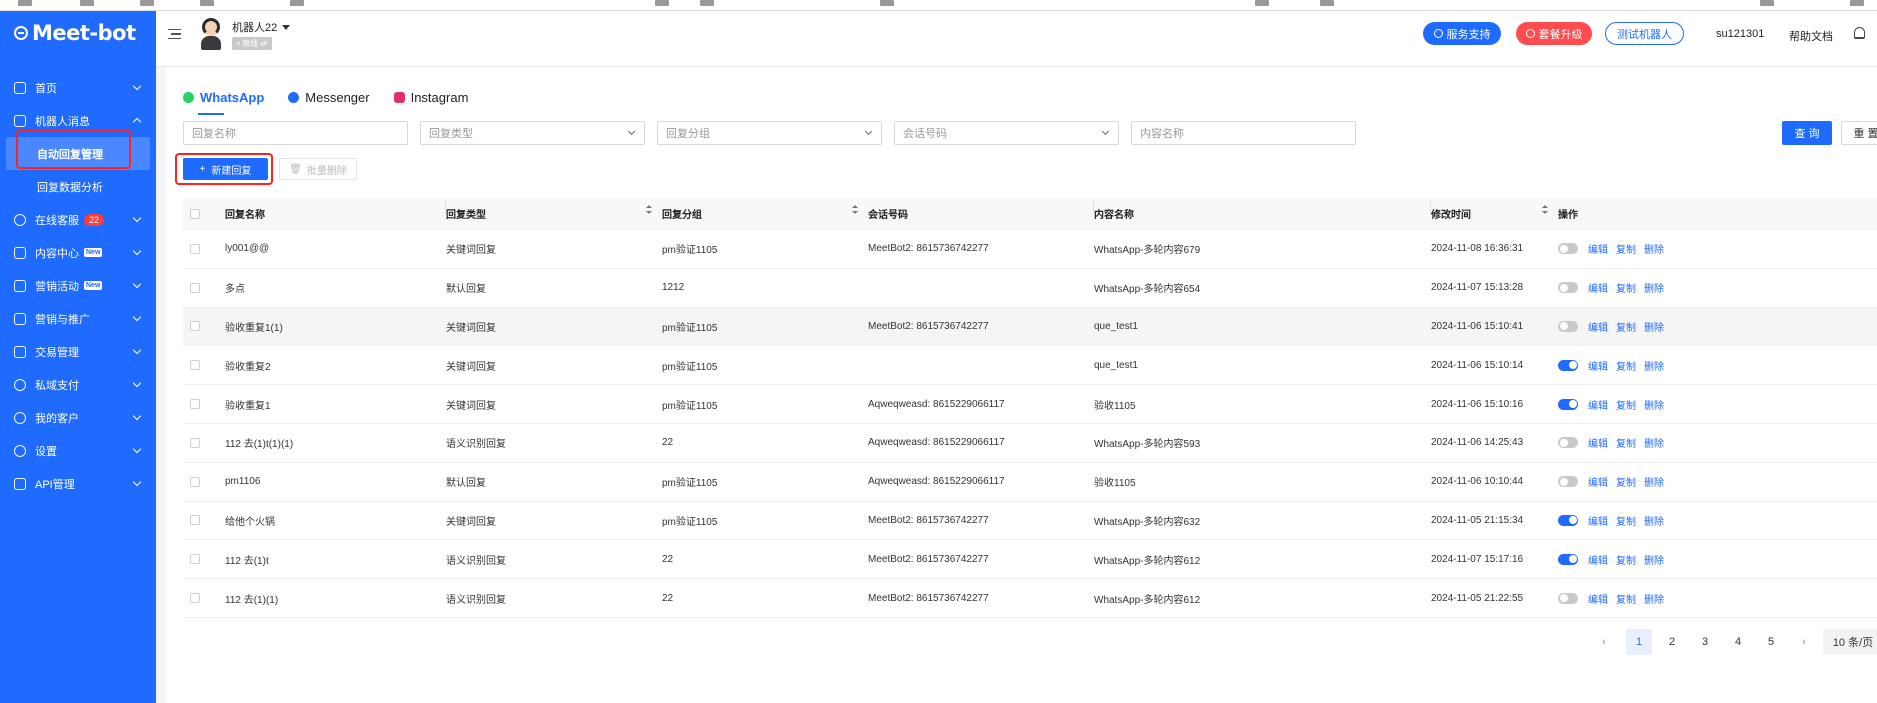 The image size is (1877, 703). Describe the element at coordinates (430, 97) in the screenshot. I see `tab-instagram: Instagram` at that location.